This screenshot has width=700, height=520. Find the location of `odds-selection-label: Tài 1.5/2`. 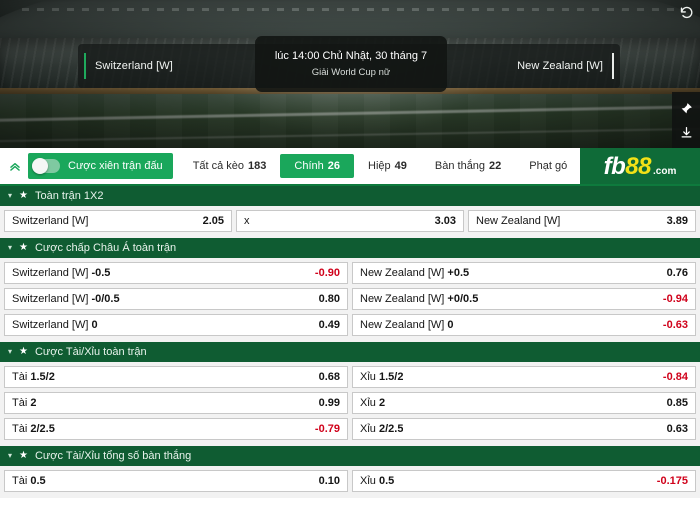

odds-selection-label: Tài 1.5/2 is located at coordinates (33, 377).